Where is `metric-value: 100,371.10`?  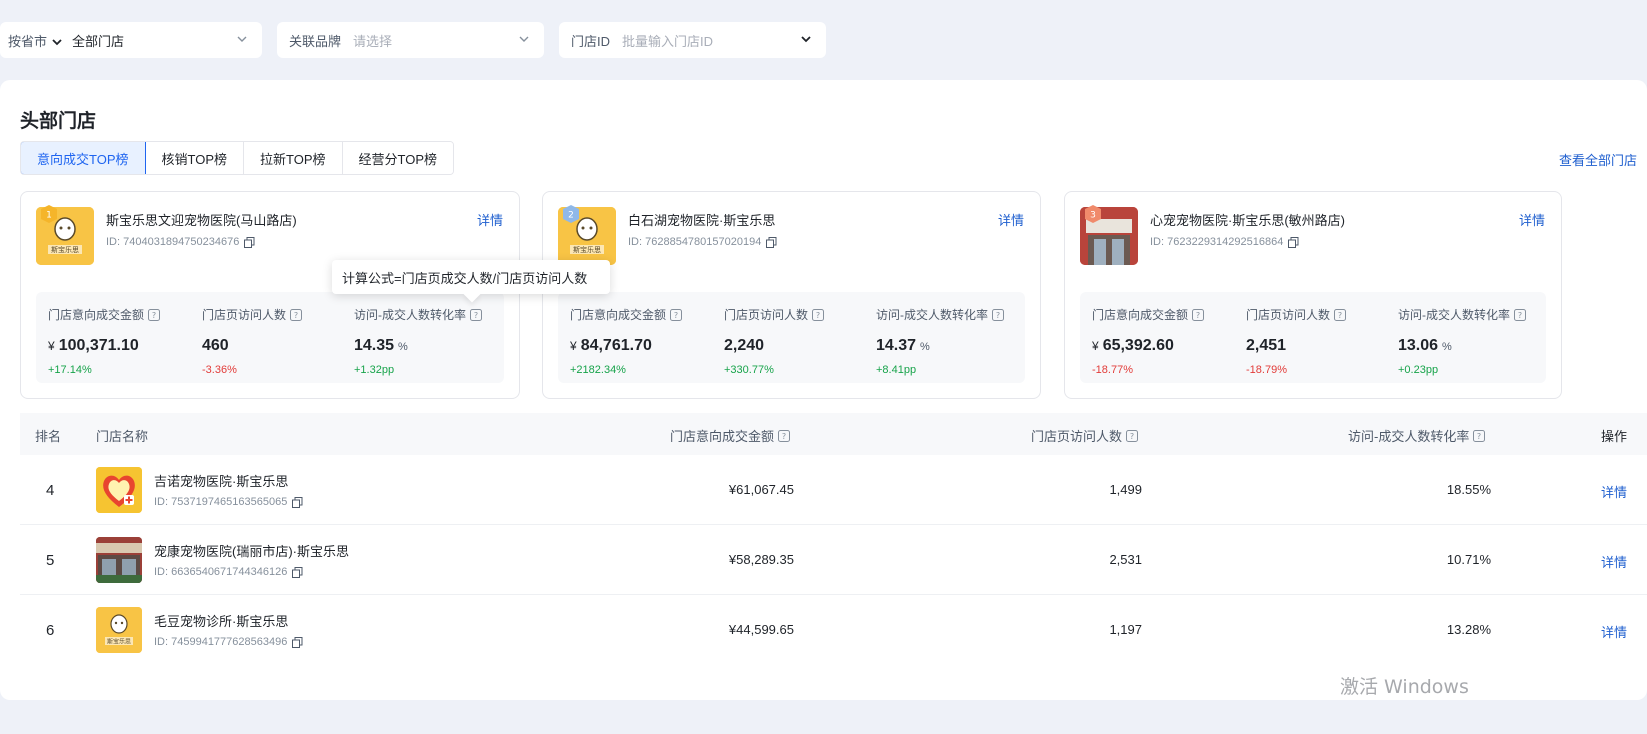
metric-value: 100,371.10 is located at coordinates (98, 345).